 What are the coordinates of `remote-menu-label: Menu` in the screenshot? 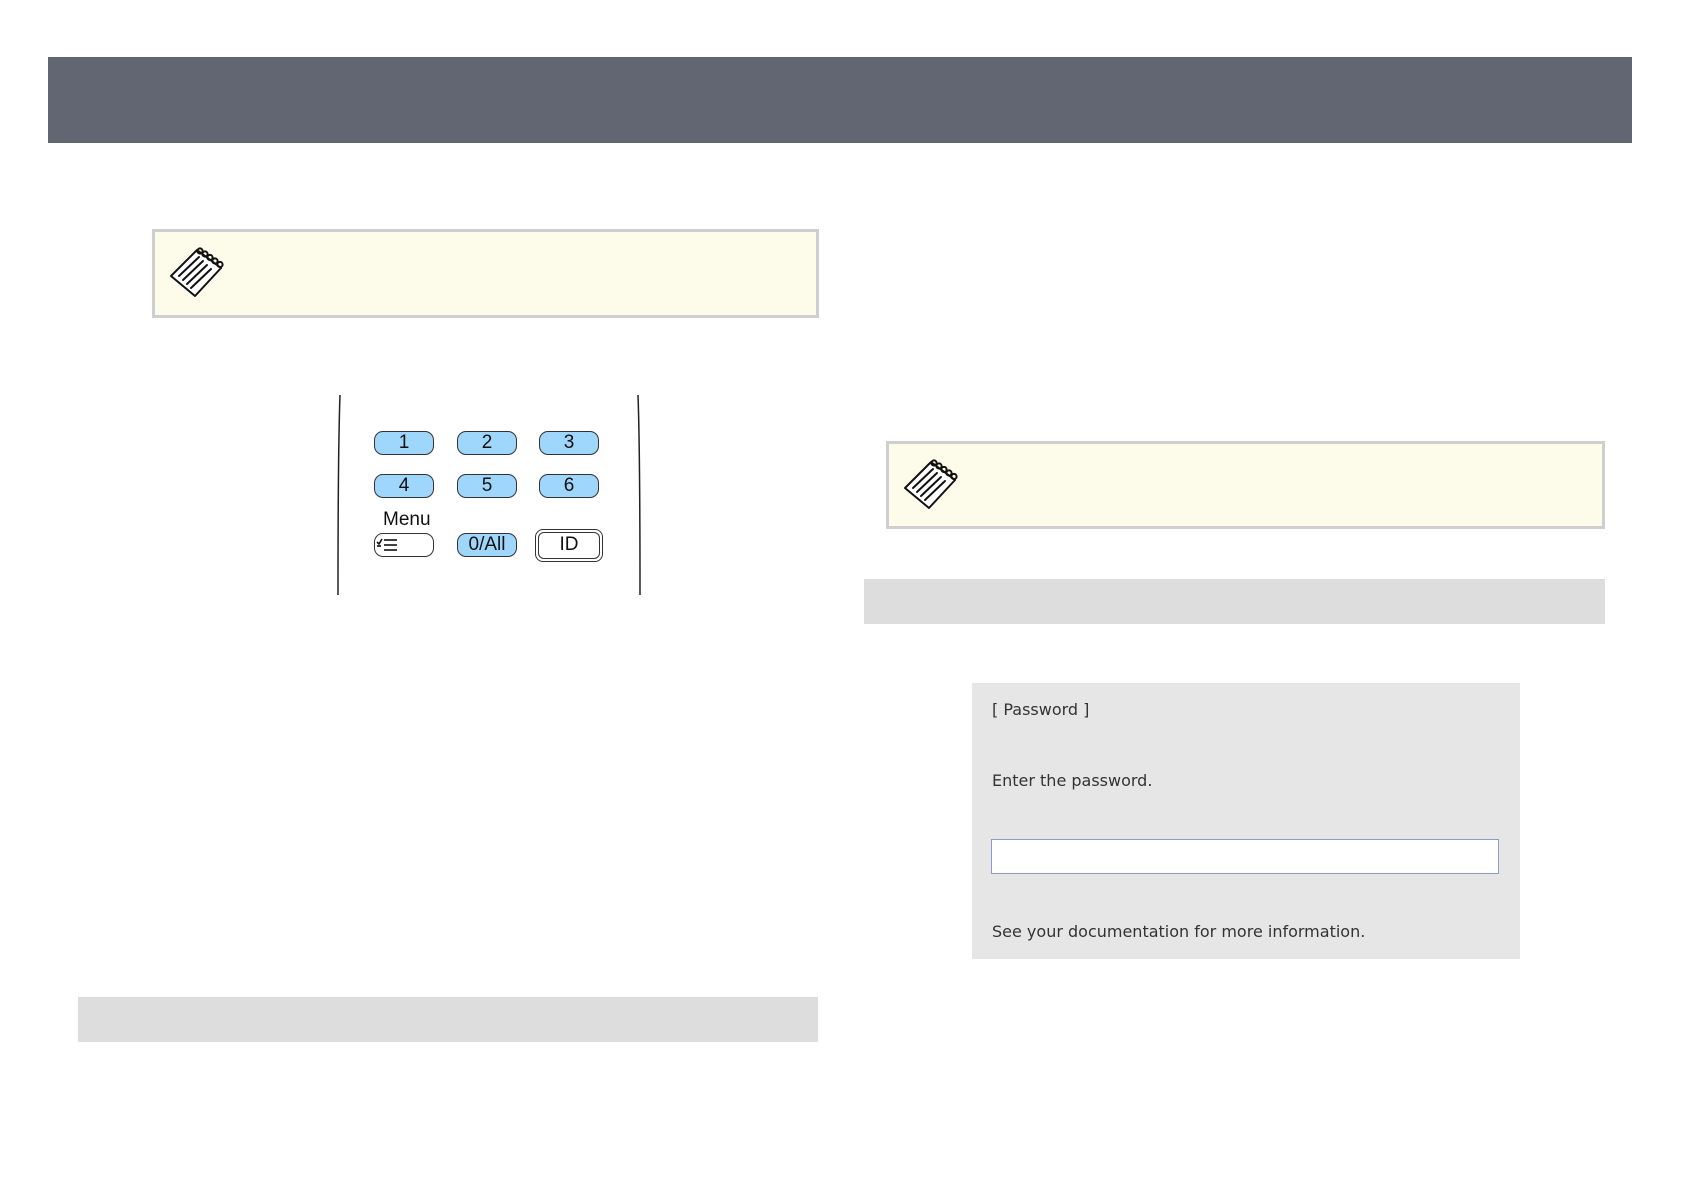 It's located at (407, 519).